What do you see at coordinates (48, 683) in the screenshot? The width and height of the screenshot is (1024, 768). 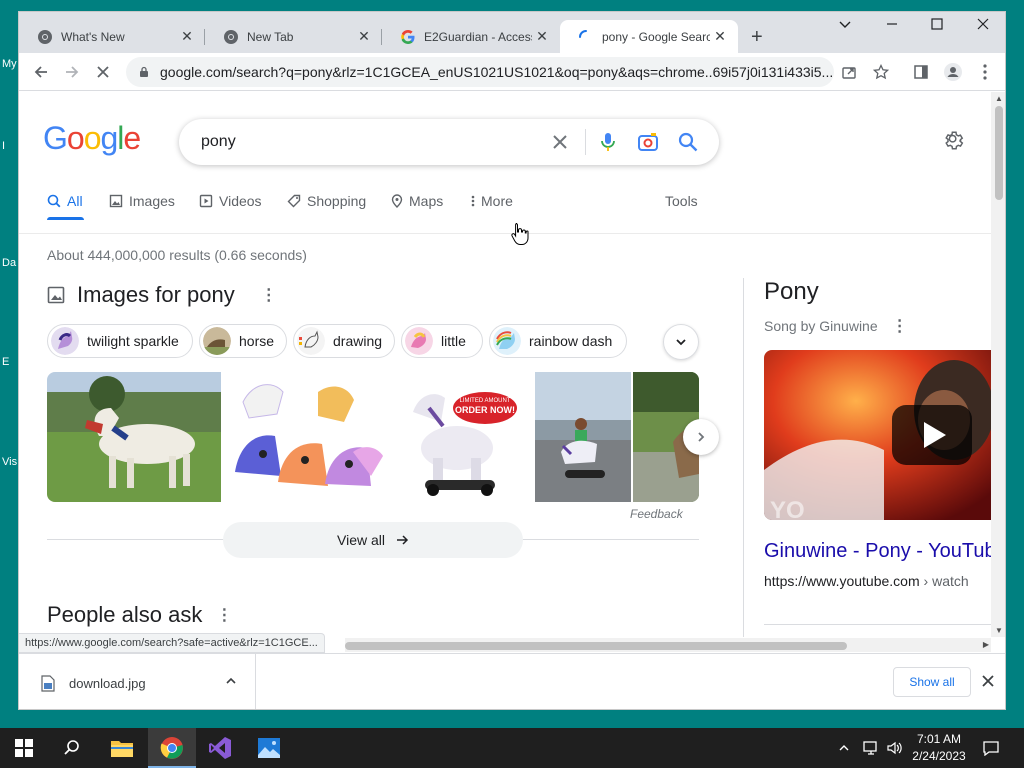 I see `file-icon` at bounding box center [48, 683].